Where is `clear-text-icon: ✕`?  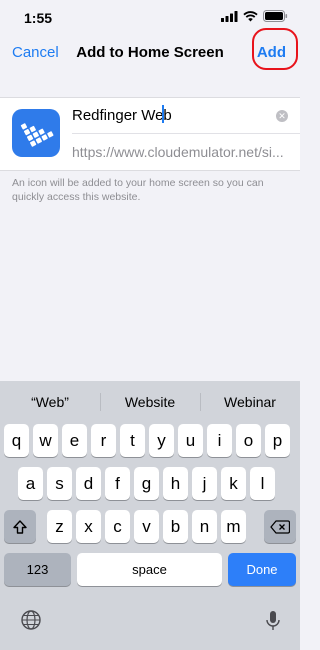 clear-text-icon: ✕ is located at coordinates (282, 116).